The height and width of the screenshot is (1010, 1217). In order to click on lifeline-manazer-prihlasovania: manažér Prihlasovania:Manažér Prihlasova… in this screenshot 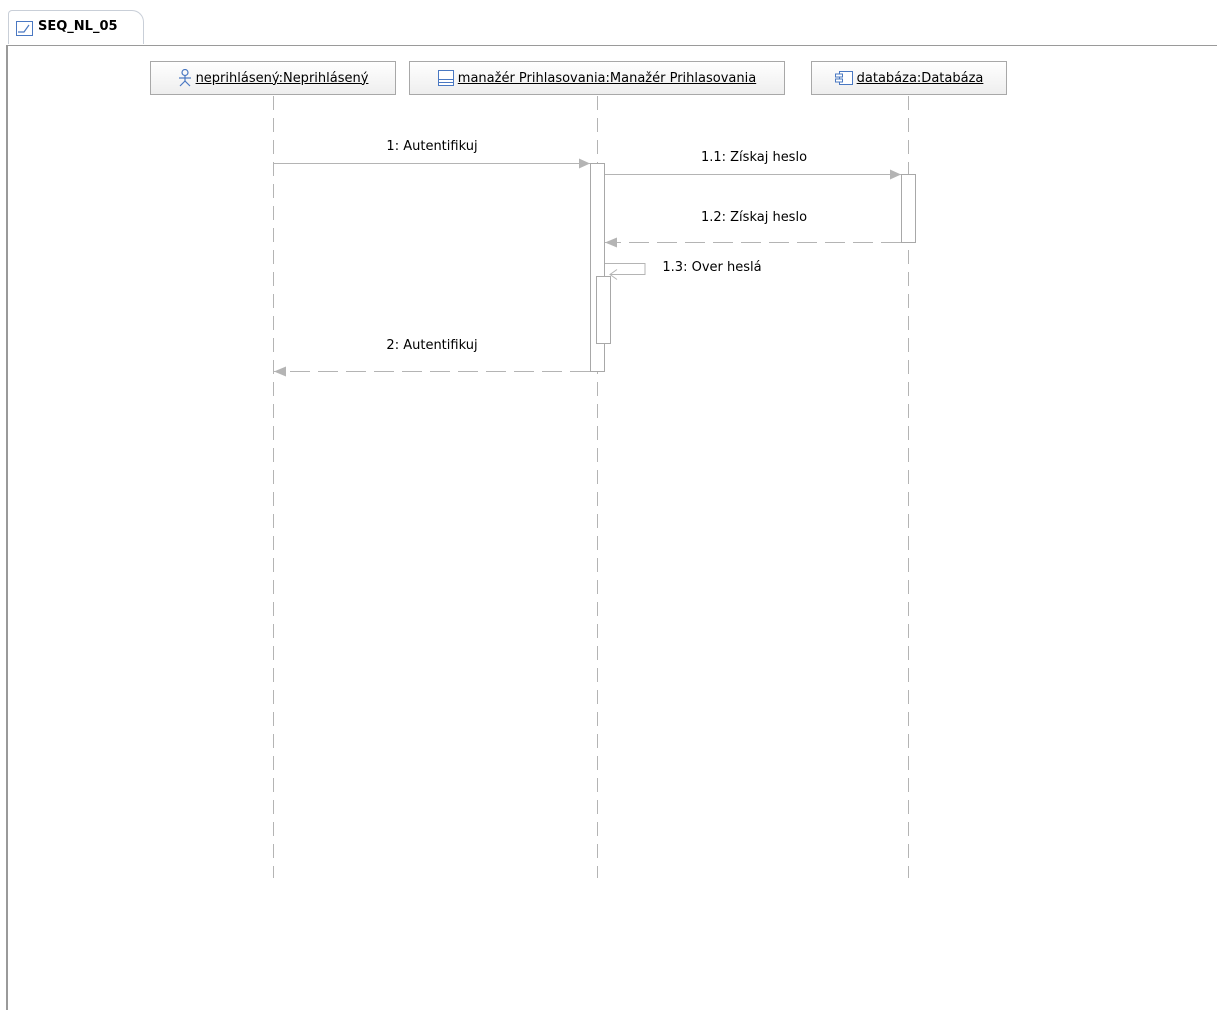, I will do `click(597, 78)`.